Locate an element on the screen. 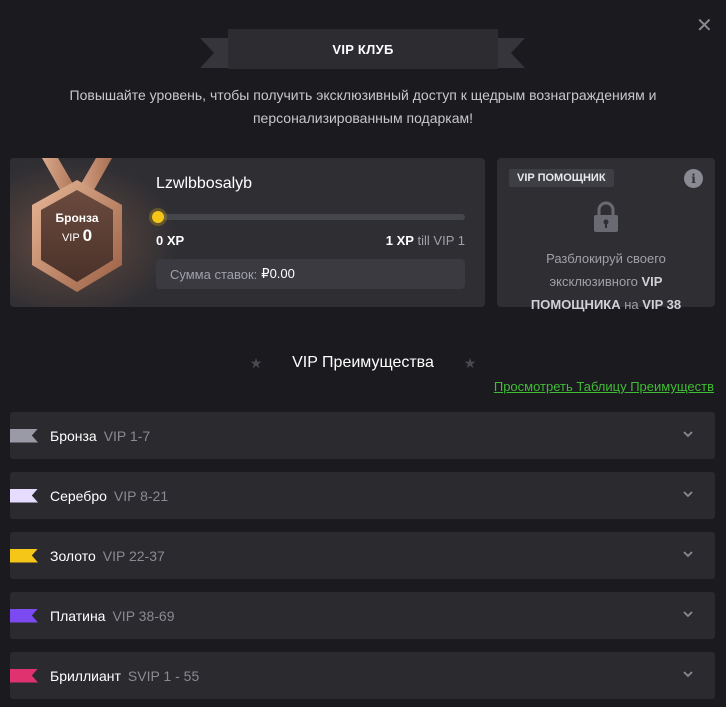 The image size is (726, 707). tier-range: VIP 1-7 is located at coordinates (127, 435).